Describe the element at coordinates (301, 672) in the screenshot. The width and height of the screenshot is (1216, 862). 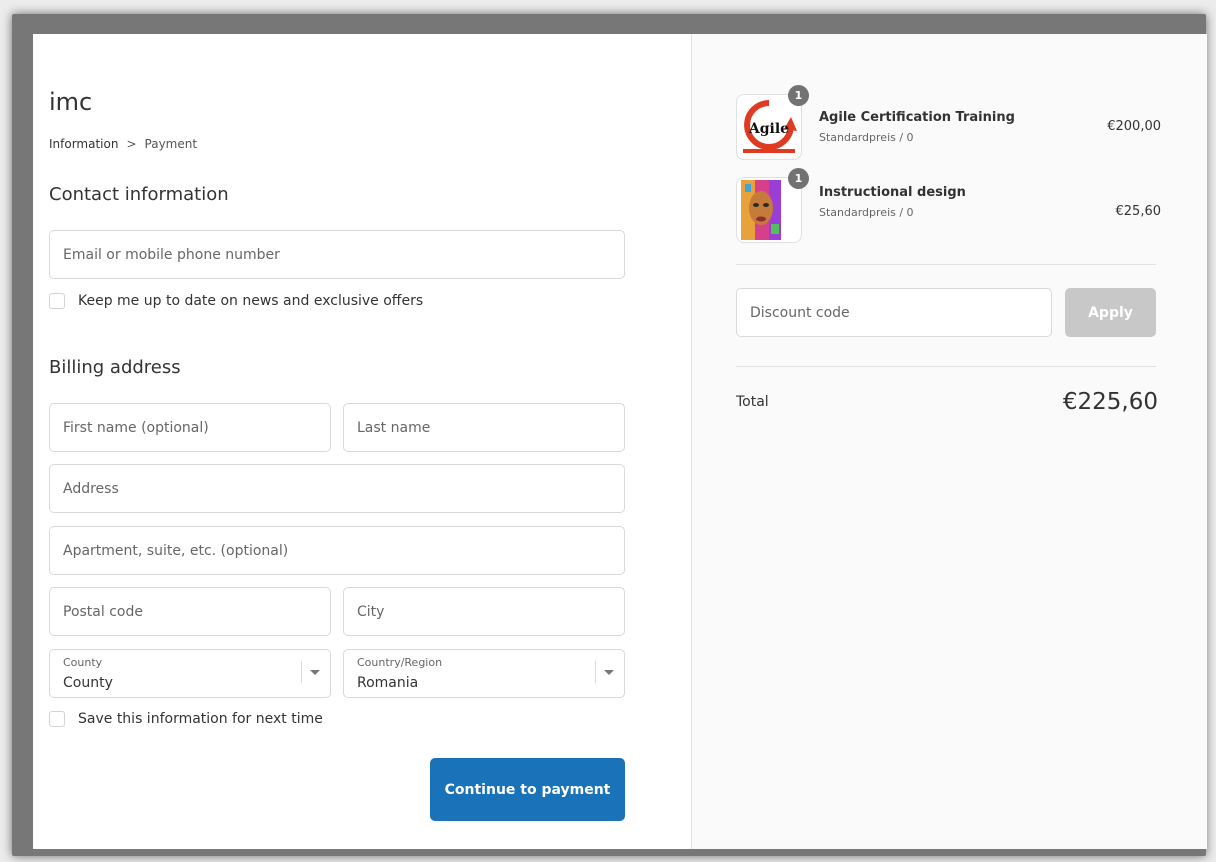
I see `county-select-divider` at that location.